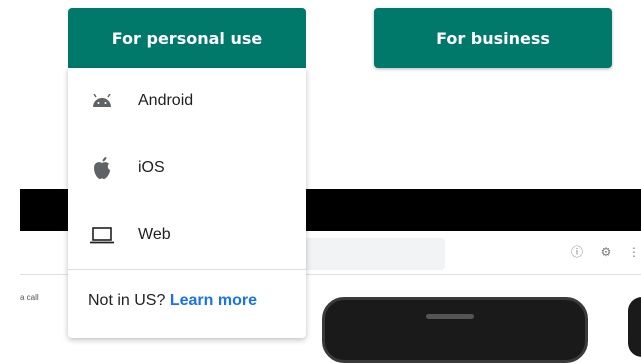  Describe the element at coordinates (493, 38) in the screenshot. I see `for-business-button: For business` at that location.